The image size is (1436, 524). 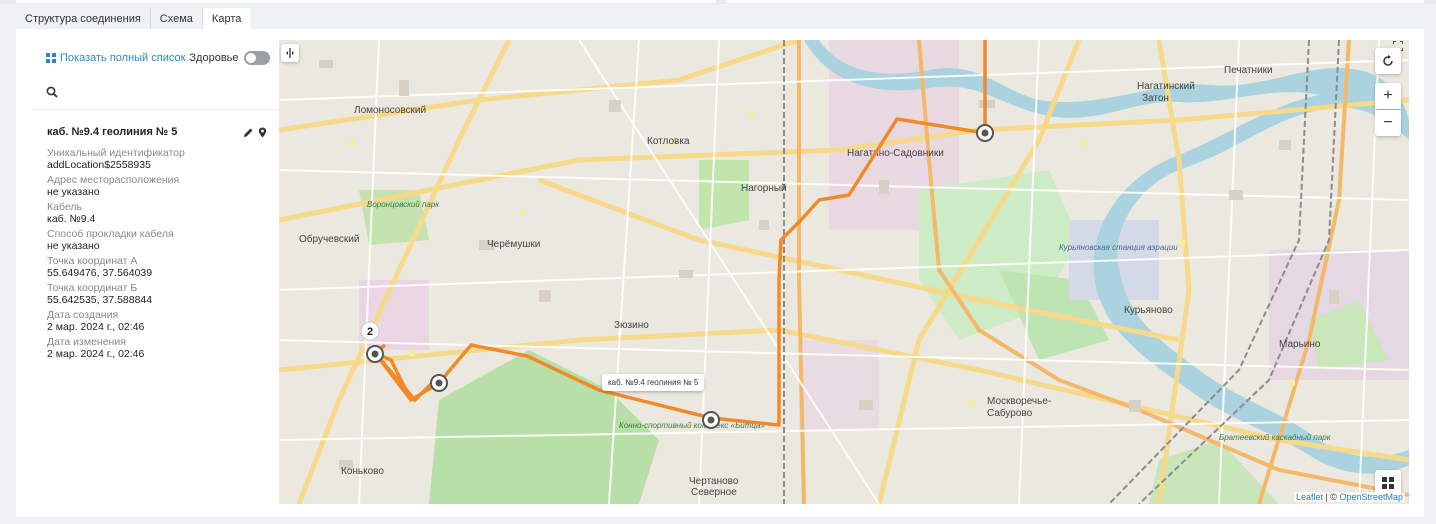 I want to click on map-label: Курьяновская станция аэрации, so click(x=1118, y=247).